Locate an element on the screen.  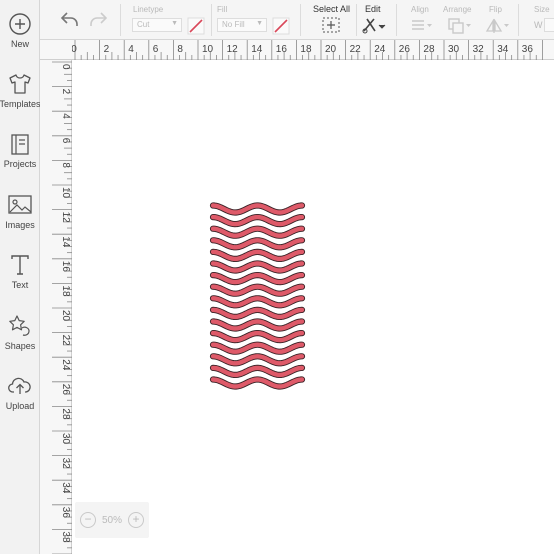
ruler-left-label: 14 is located at coordinates (65, 242).